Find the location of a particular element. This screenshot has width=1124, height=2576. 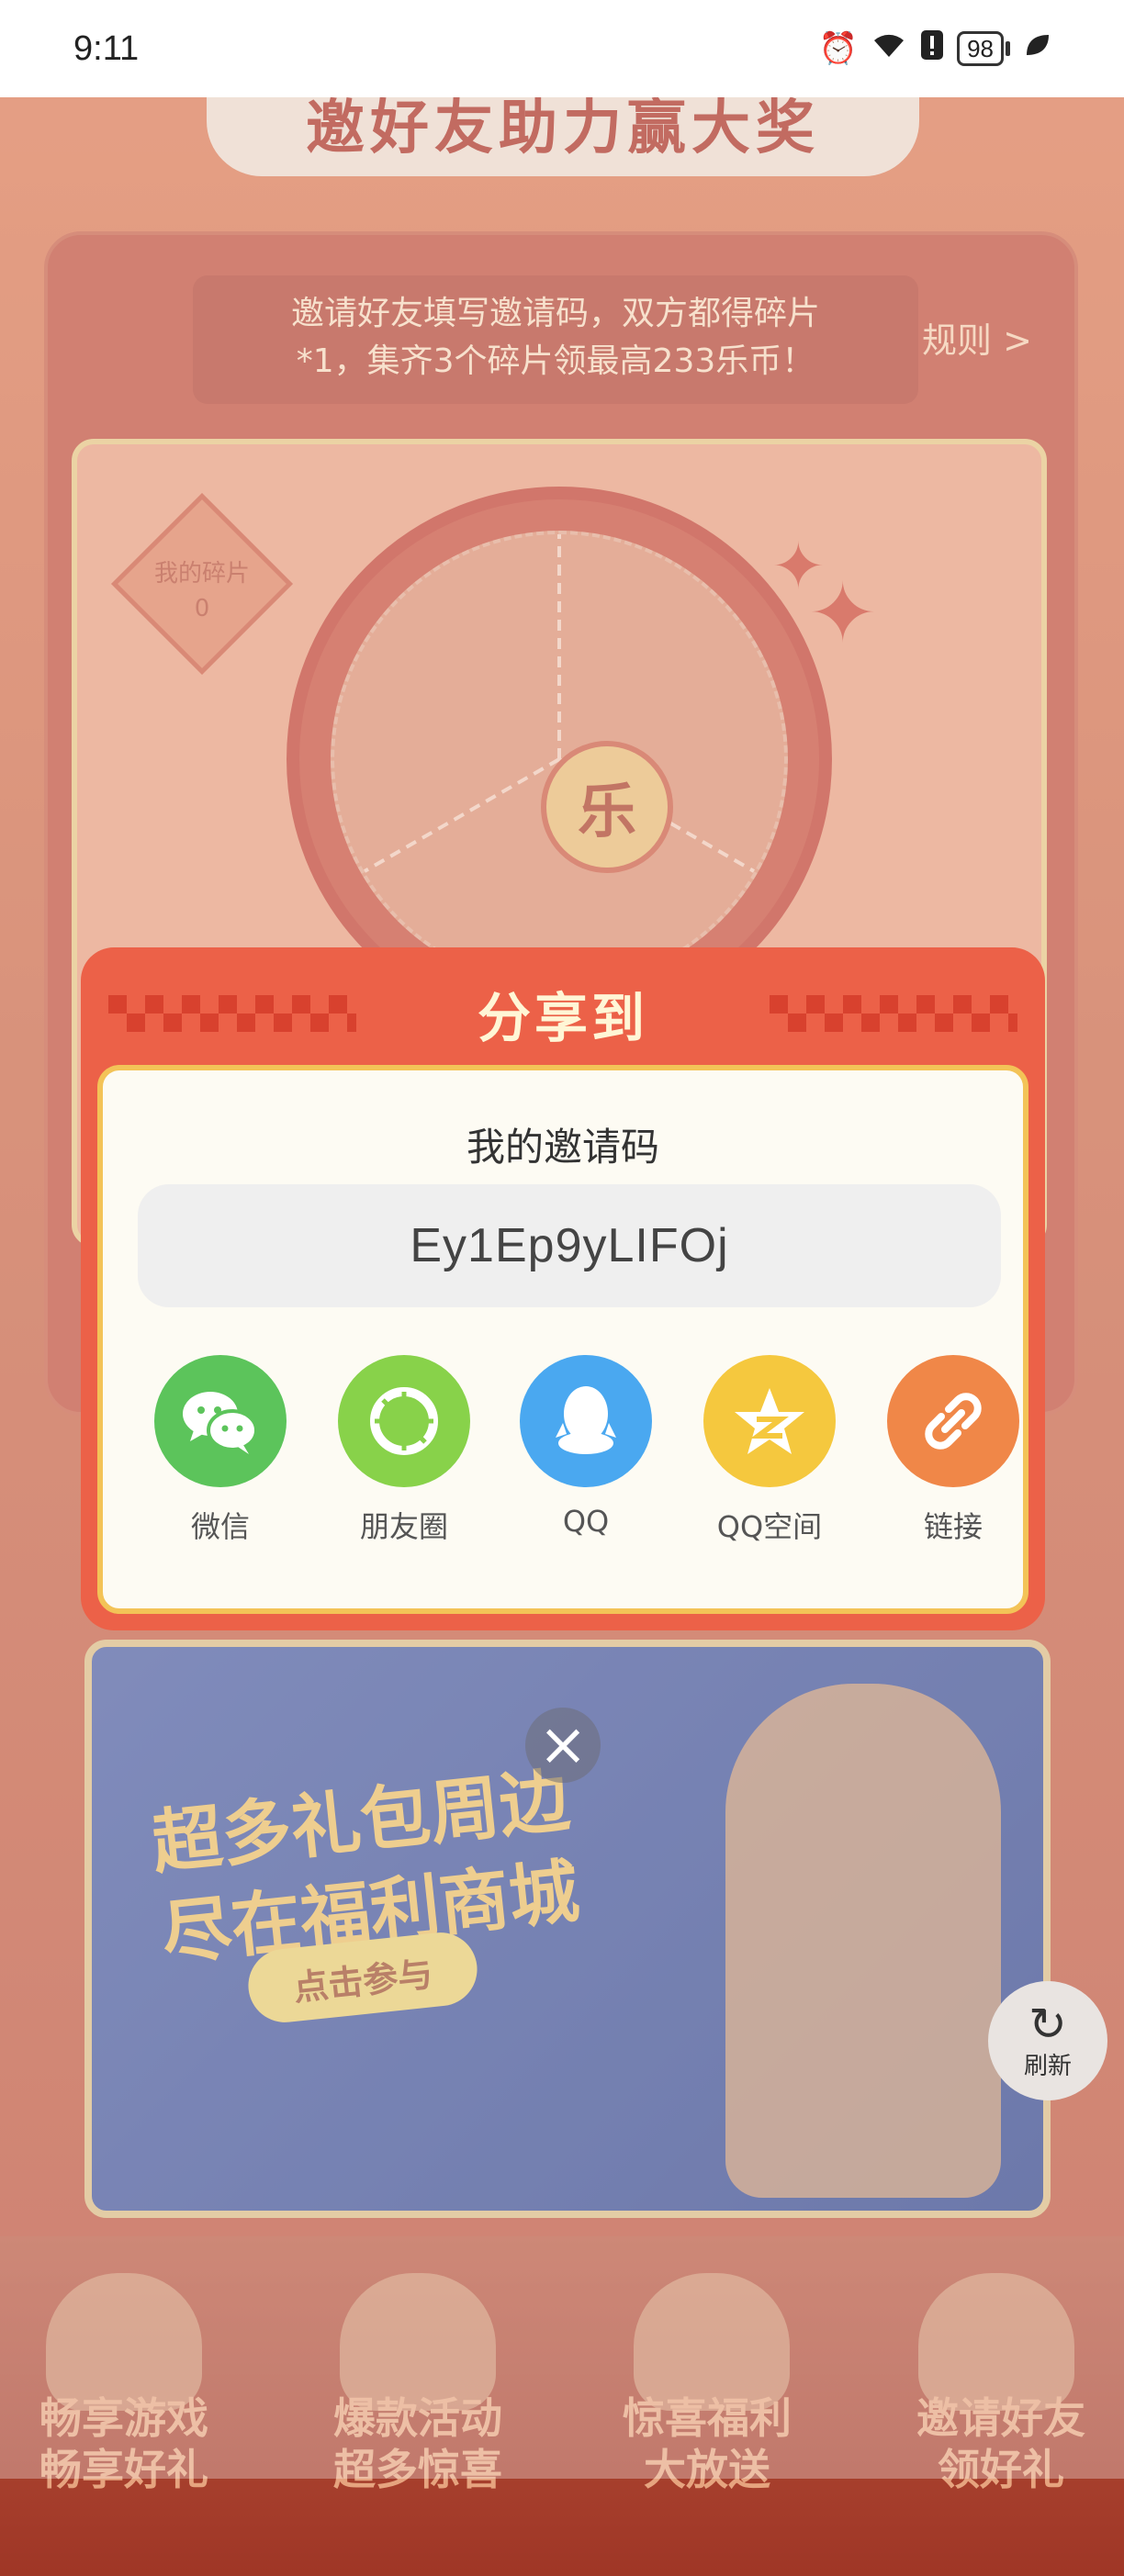

invite-code-field: Ey1Ep9yLIFOj is located at coordinates (569, 1245).